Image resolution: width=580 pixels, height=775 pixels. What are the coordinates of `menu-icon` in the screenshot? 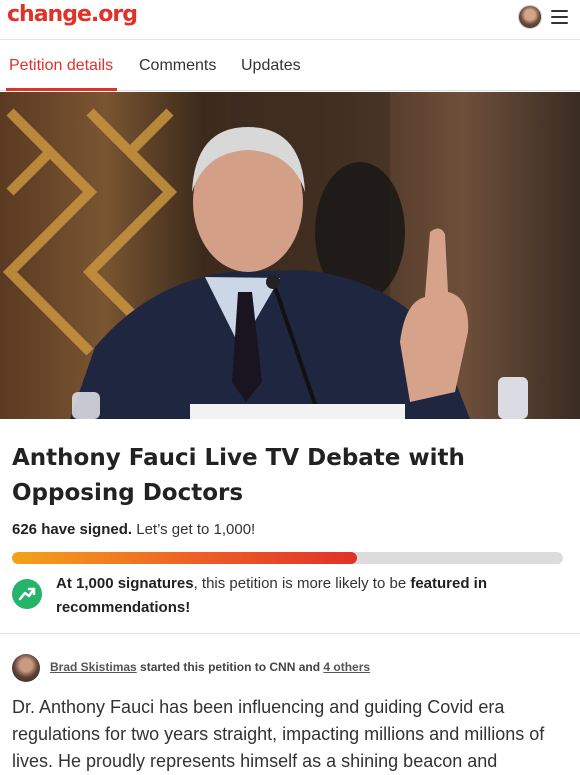 It's located at (559, 17).